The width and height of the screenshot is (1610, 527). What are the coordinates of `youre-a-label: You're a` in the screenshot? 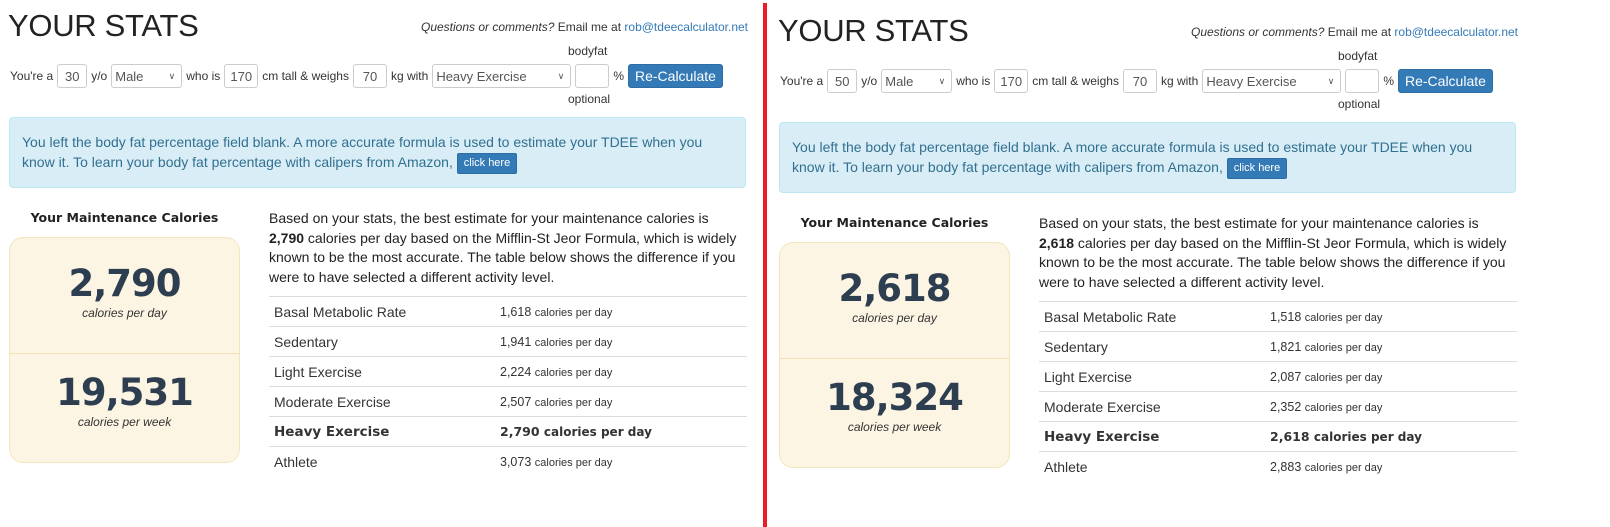 It's located at (32, 76).